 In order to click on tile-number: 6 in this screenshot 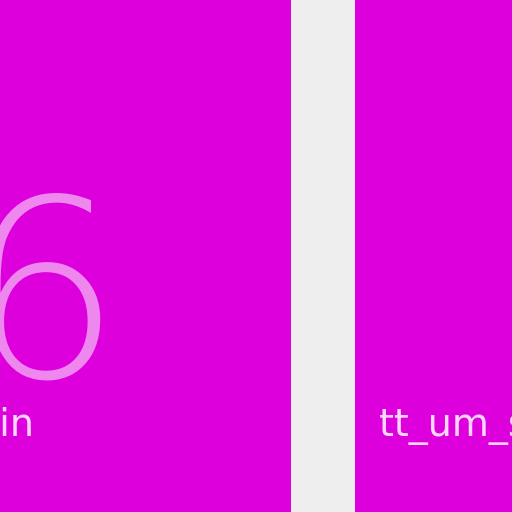, I will do `click(61, 292)`.